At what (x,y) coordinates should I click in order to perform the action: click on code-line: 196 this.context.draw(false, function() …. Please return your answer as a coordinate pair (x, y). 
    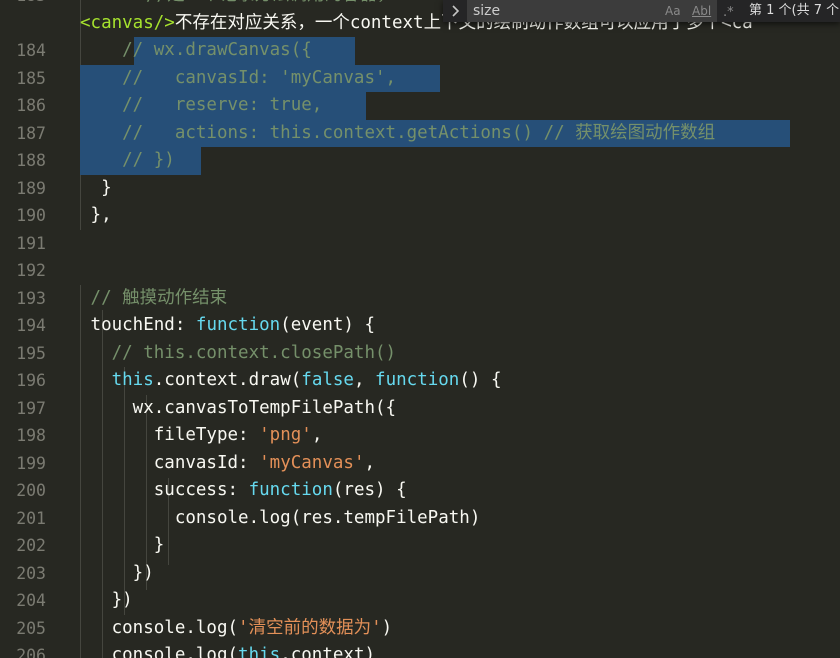
    Looking at the image, I should click on (420, 381).